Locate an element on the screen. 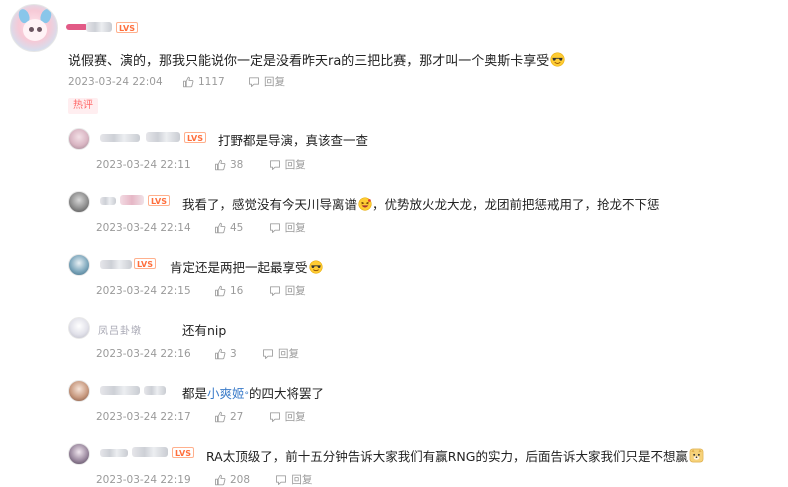 This screenshot has width=788, height=487. comment-text: 说假赛、演的，那我只能说你一定是没看昨天ra的三把比赛，那才叫一个奥斯卡享受 is located at coordinates (316, 59).